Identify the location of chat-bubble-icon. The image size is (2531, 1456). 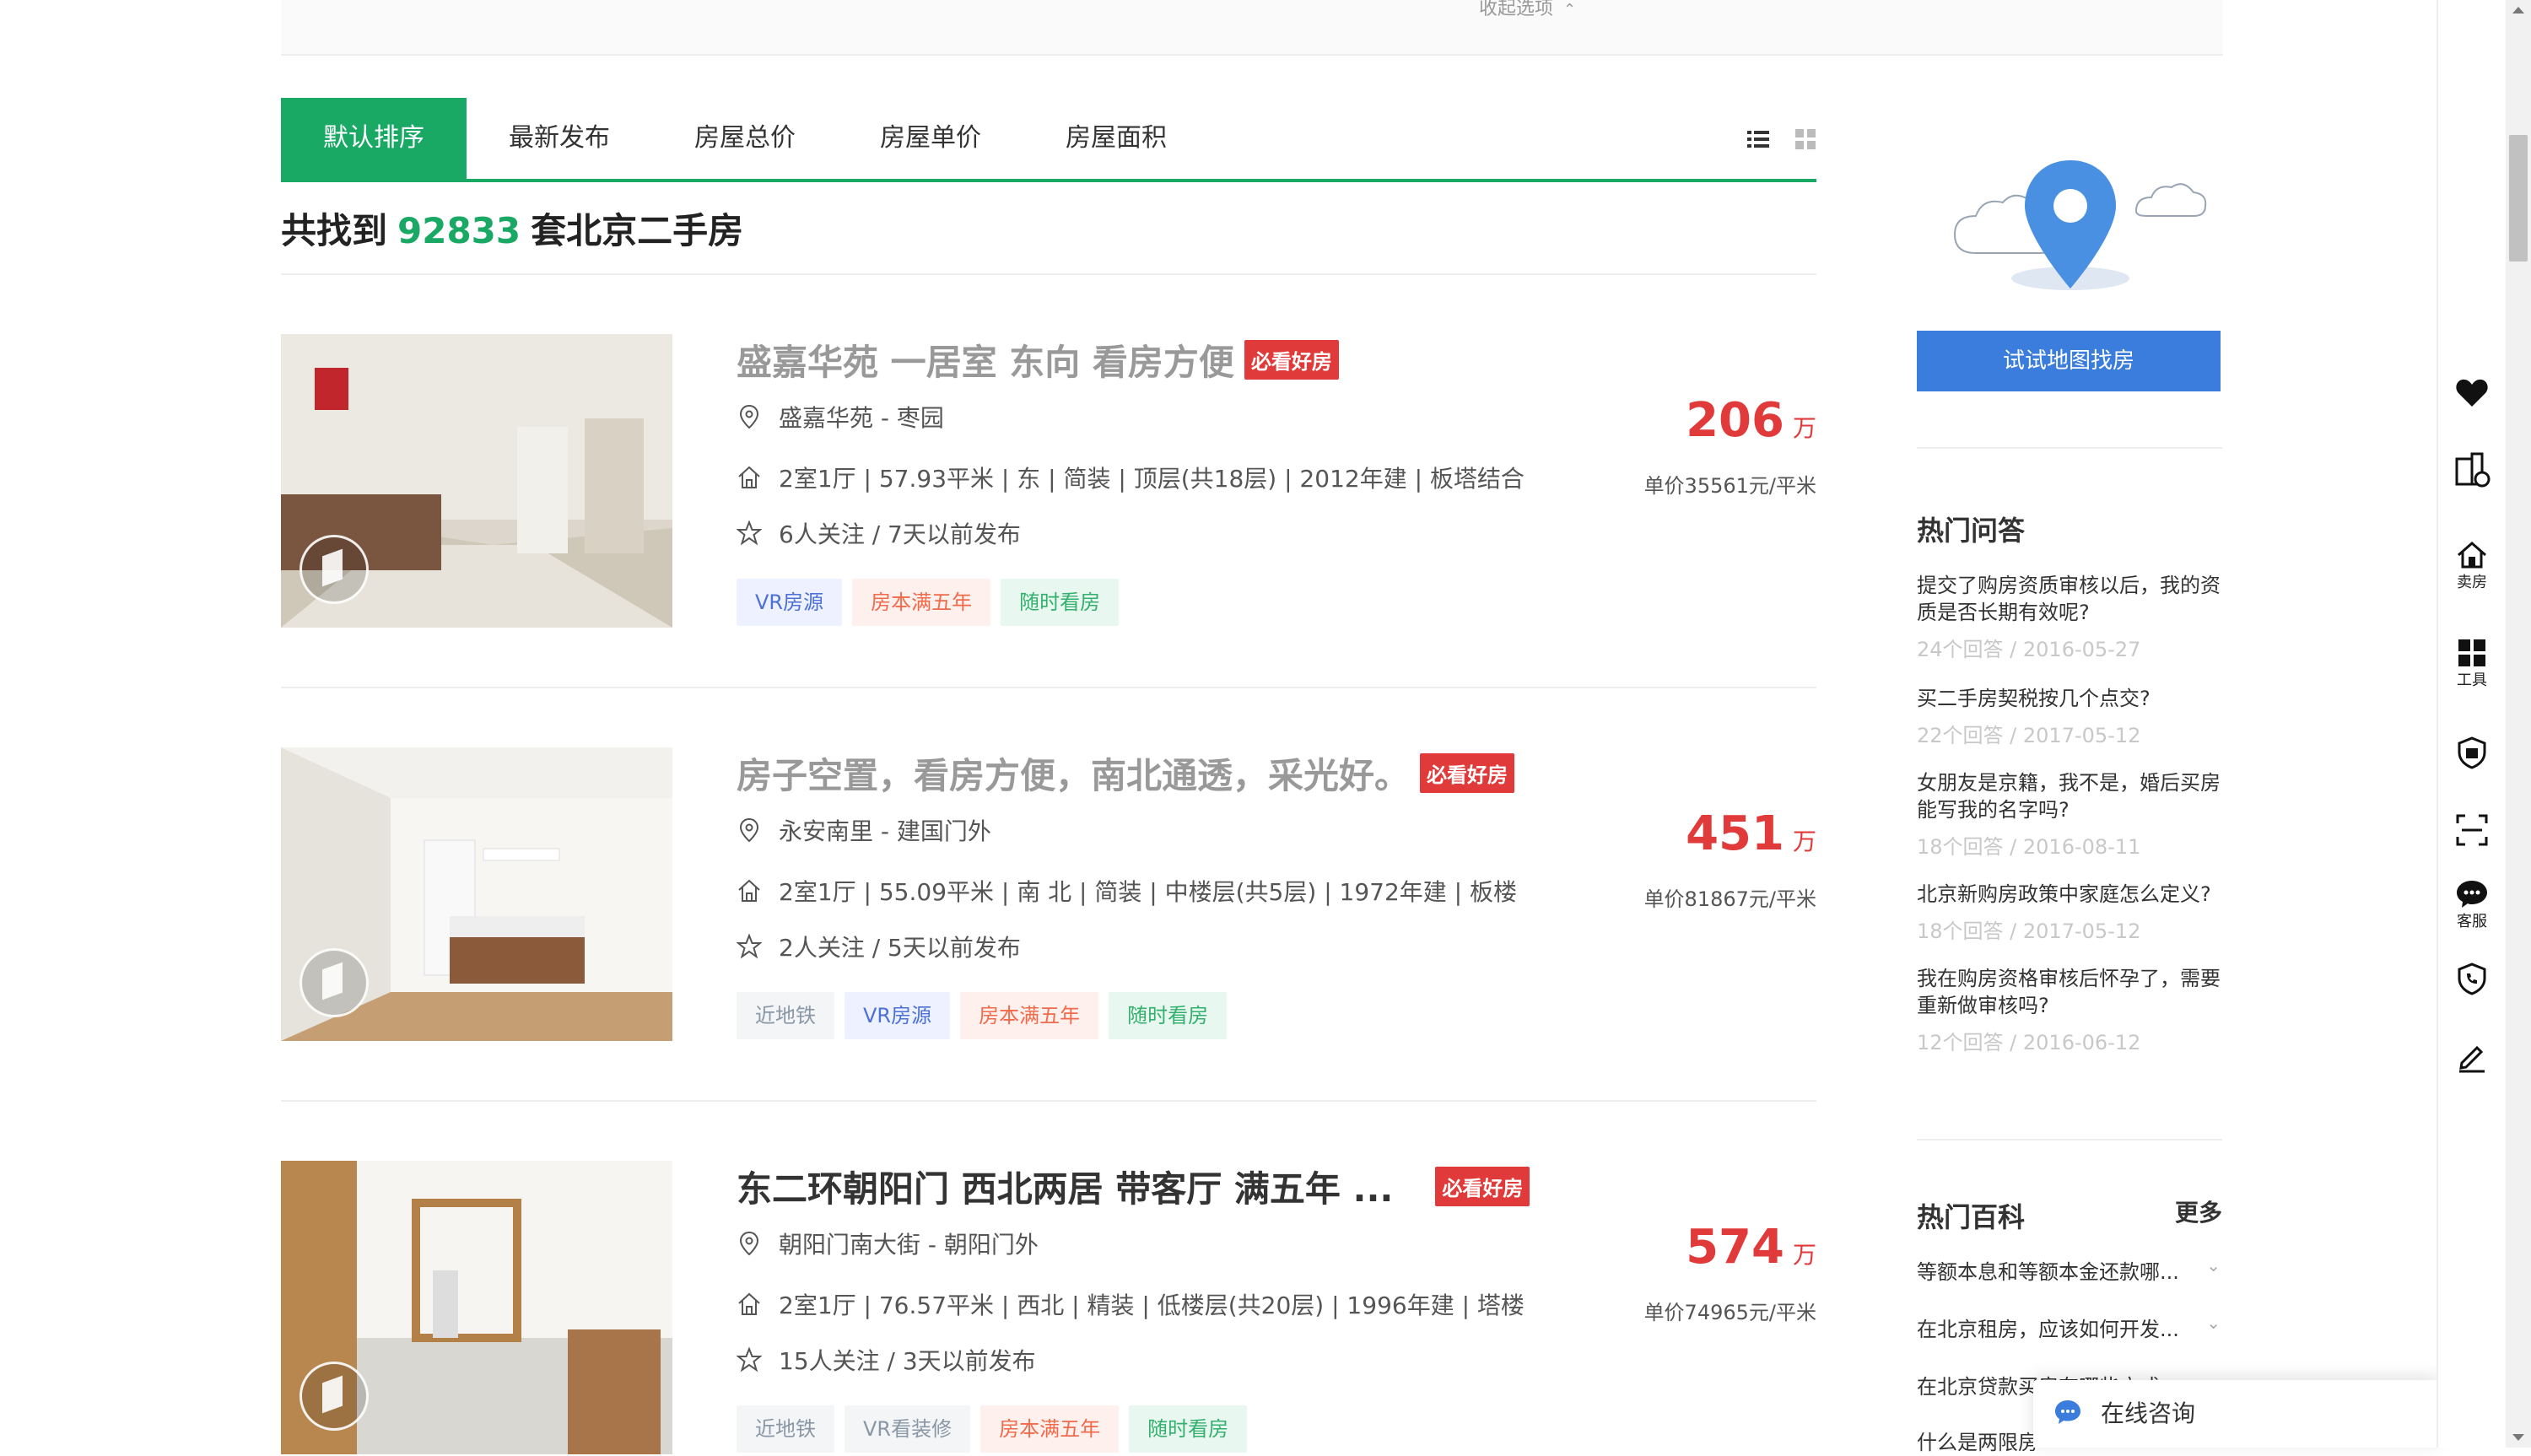
(2472, 894).